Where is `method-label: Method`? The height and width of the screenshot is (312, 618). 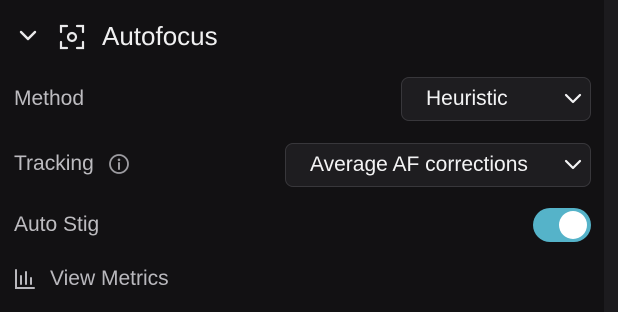 method-label: Method is located at coordinates (49, 98).